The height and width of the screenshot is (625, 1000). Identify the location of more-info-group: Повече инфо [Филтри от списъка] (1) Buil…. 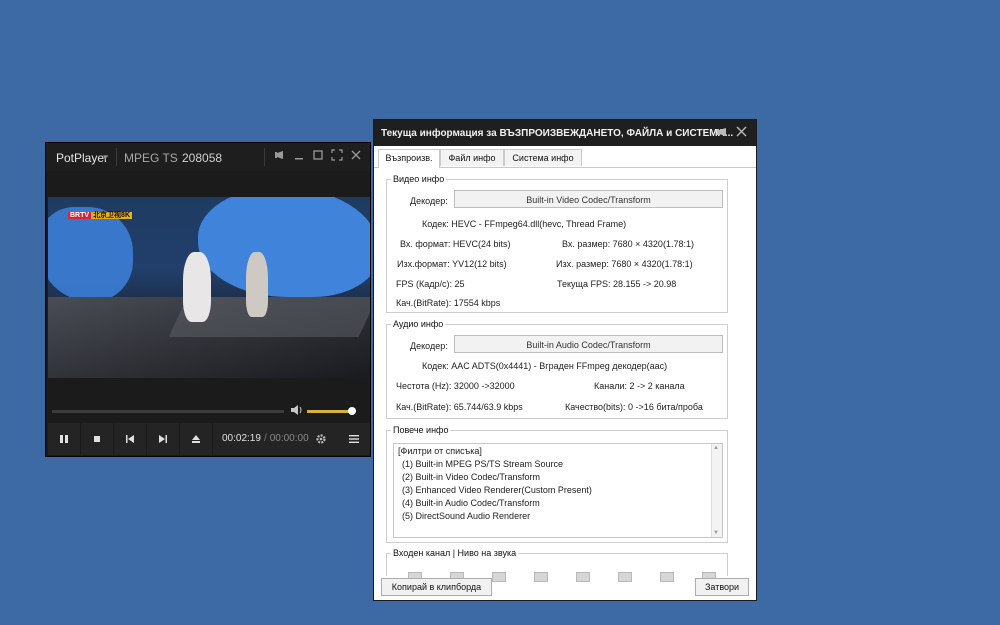
(557, 484).